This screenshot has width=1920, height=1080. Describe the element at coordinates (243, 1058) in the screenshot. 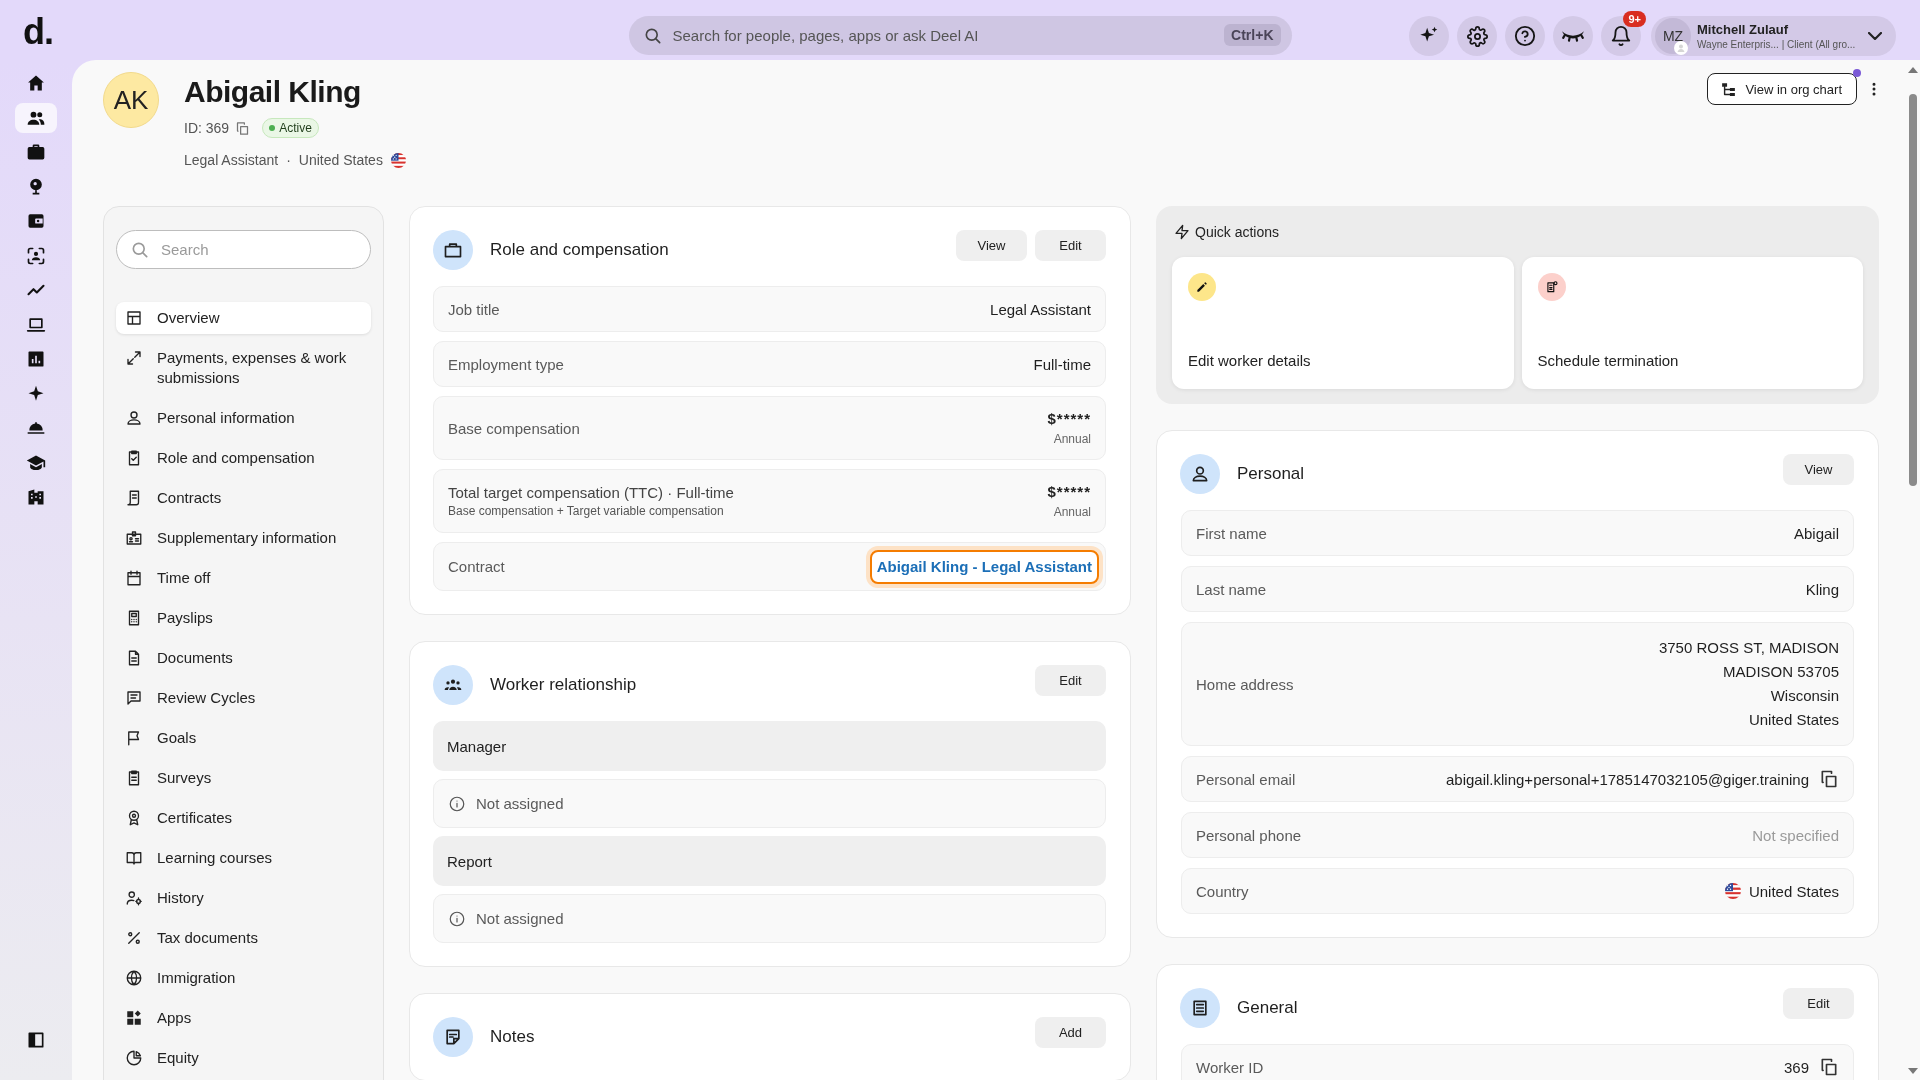

I see `sidebar-nav-item: Equity` at that location.